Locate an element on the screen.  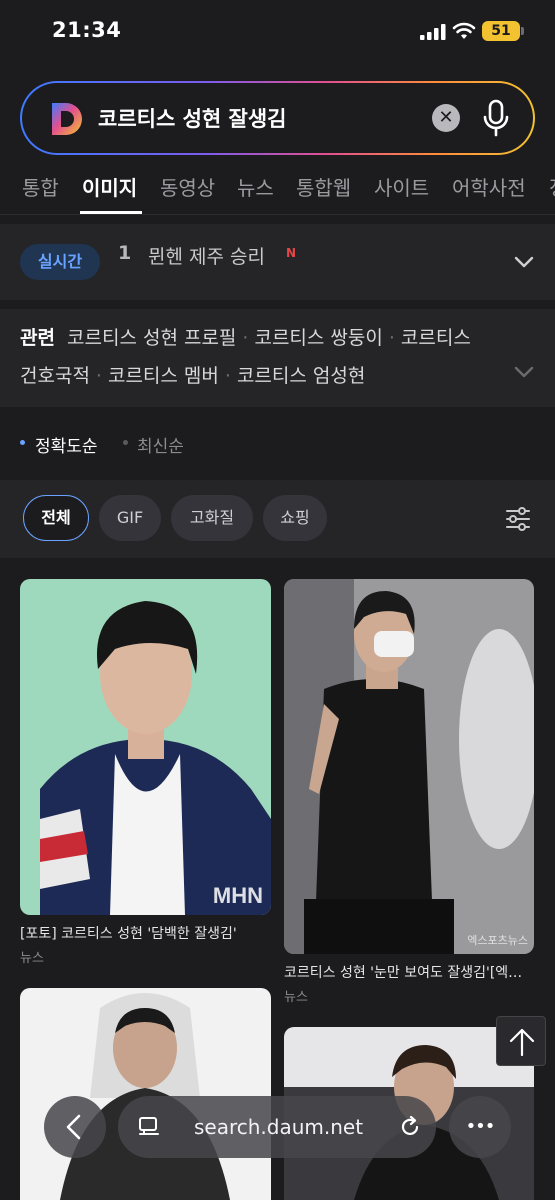
back-button is located at coordinates (75, 1127).